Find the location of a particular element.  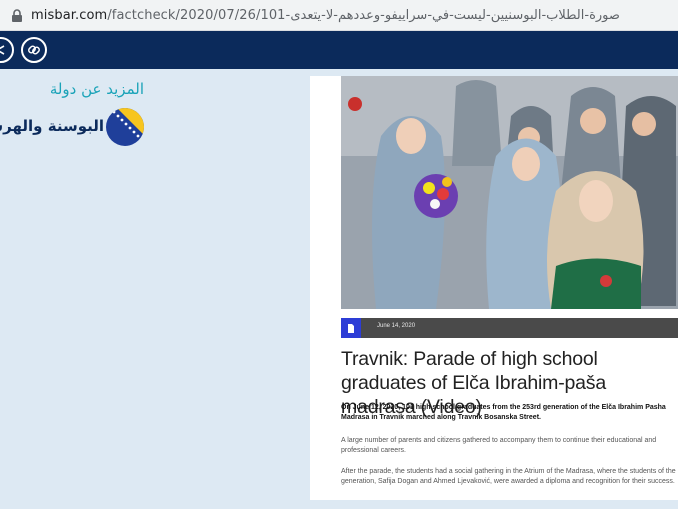

bosnia-flag-icon is located at coordinates (125, 127).